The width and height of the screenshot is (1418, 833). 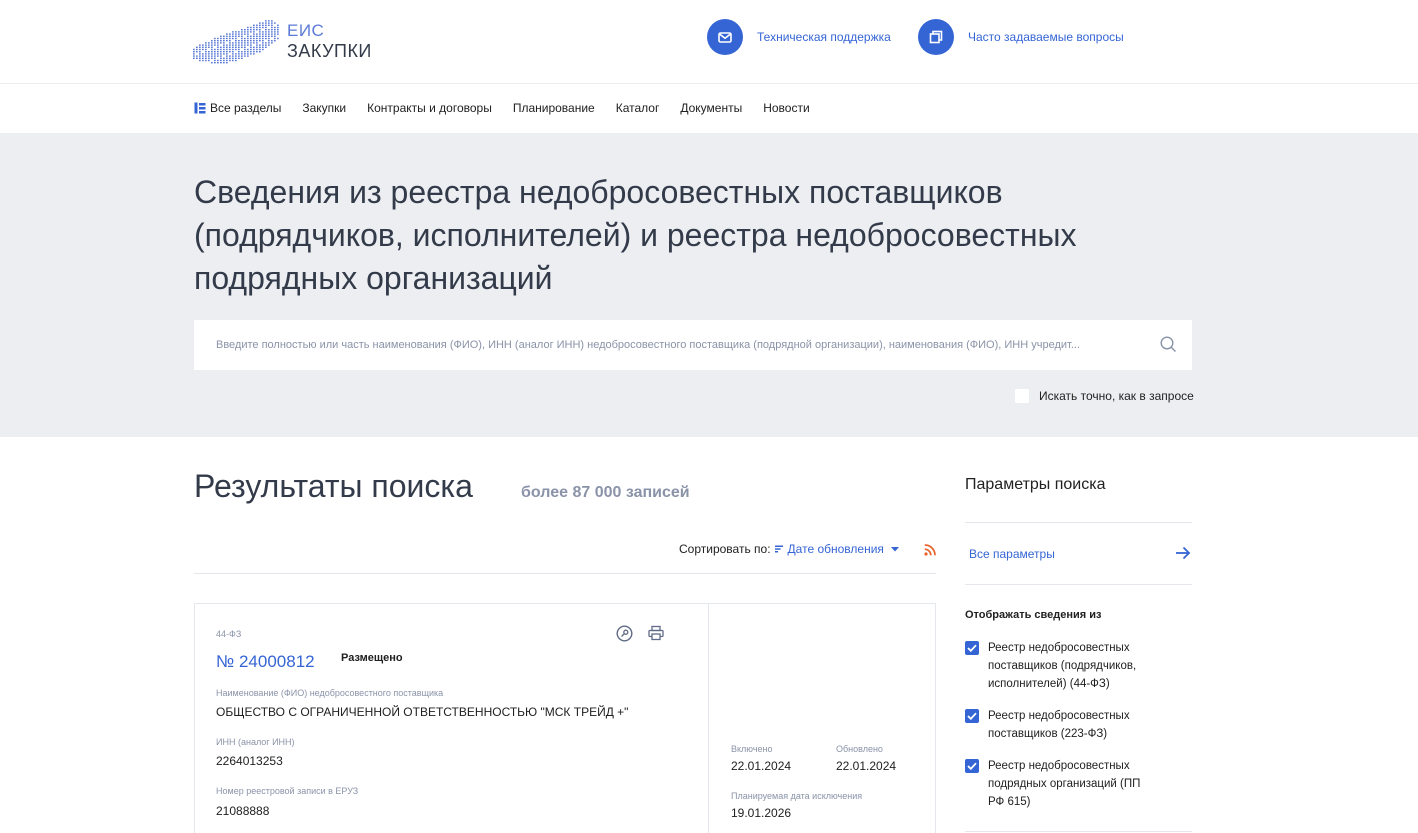 What do you see at coordinates (255, 742) in the screenshot?
I see `inn-label: ИНН (аналог ИНН)` at bounding box center [255, 742].